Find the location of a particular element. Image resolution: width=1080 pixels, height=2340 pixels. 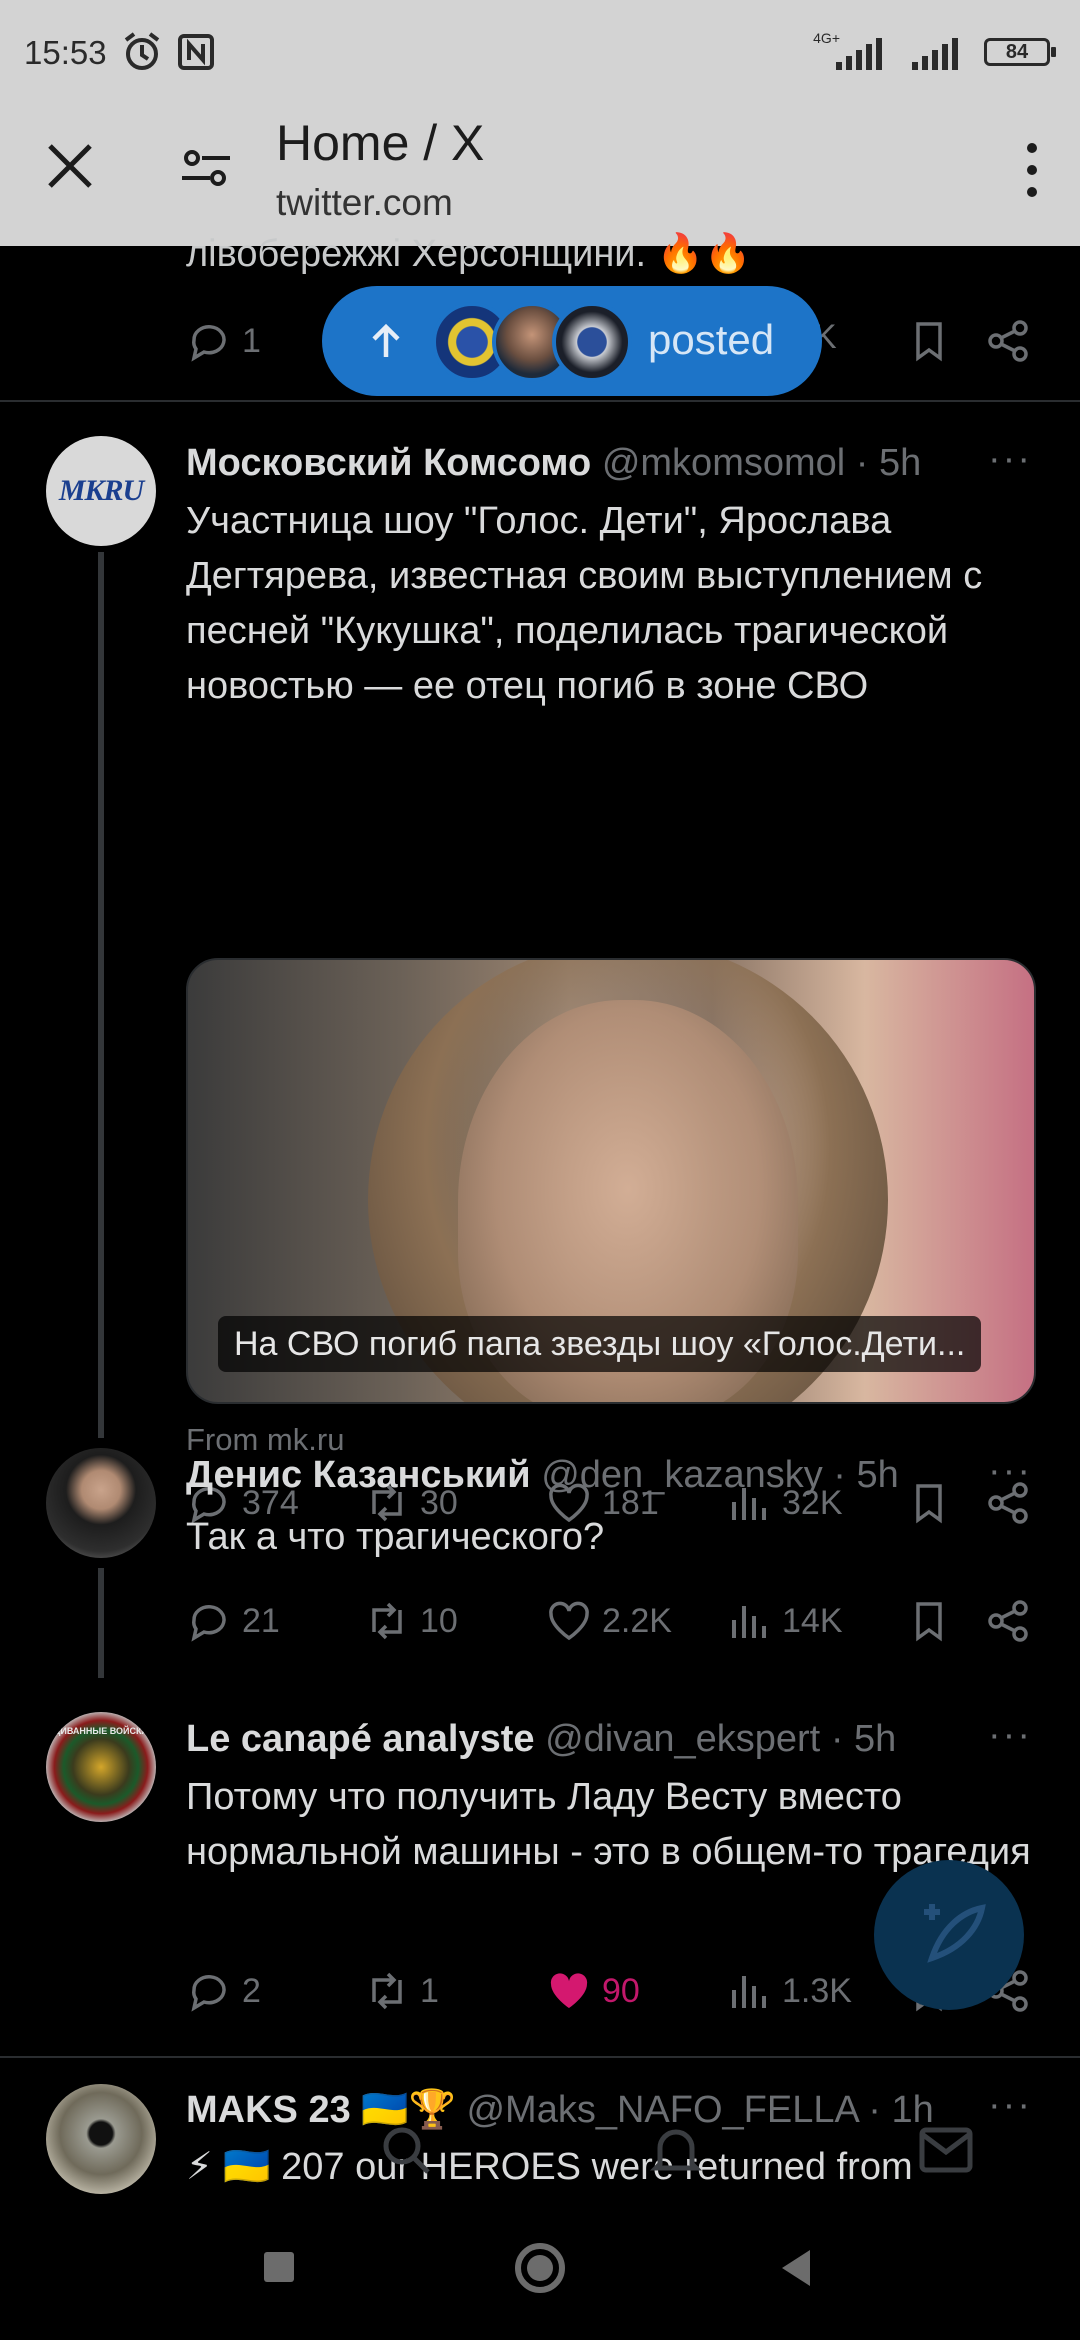

nfc-icon is located at coordinates (196, 52).